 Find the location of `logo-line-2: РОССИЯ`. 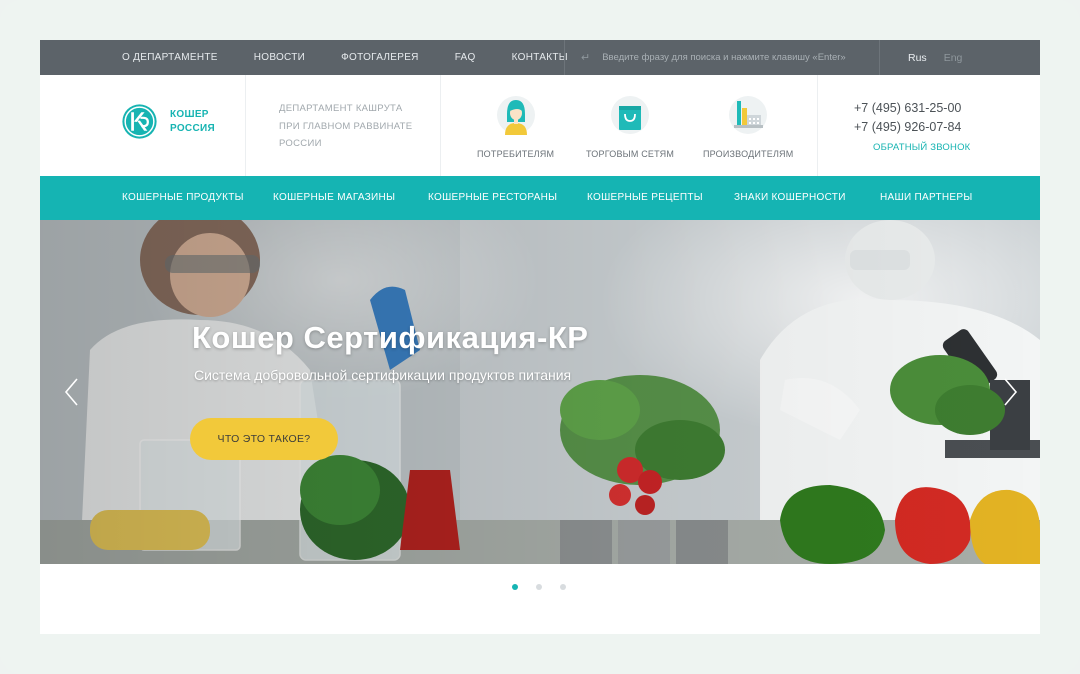

logo-line-2: РОССИЯ is located at coordinates (192, 128).